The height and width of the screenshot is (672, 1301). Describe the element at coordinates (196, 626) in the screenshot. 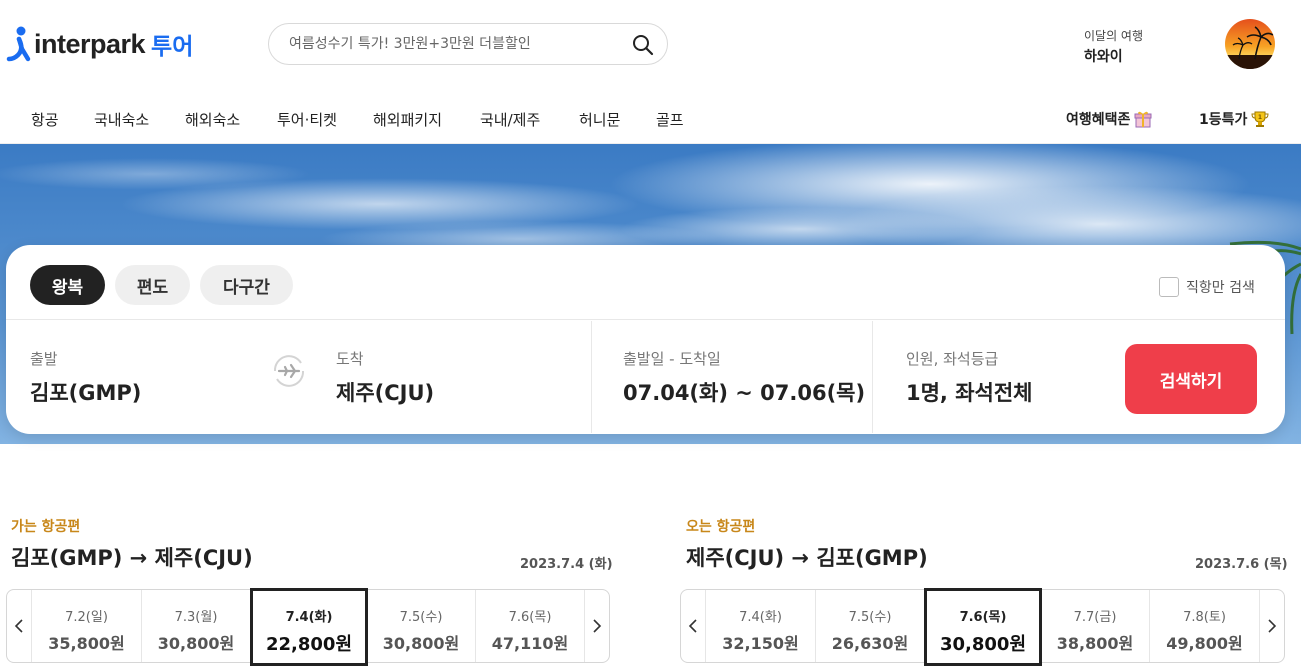

I see `outbound-day-cell: 7.3(월) 30,800원` at that location.